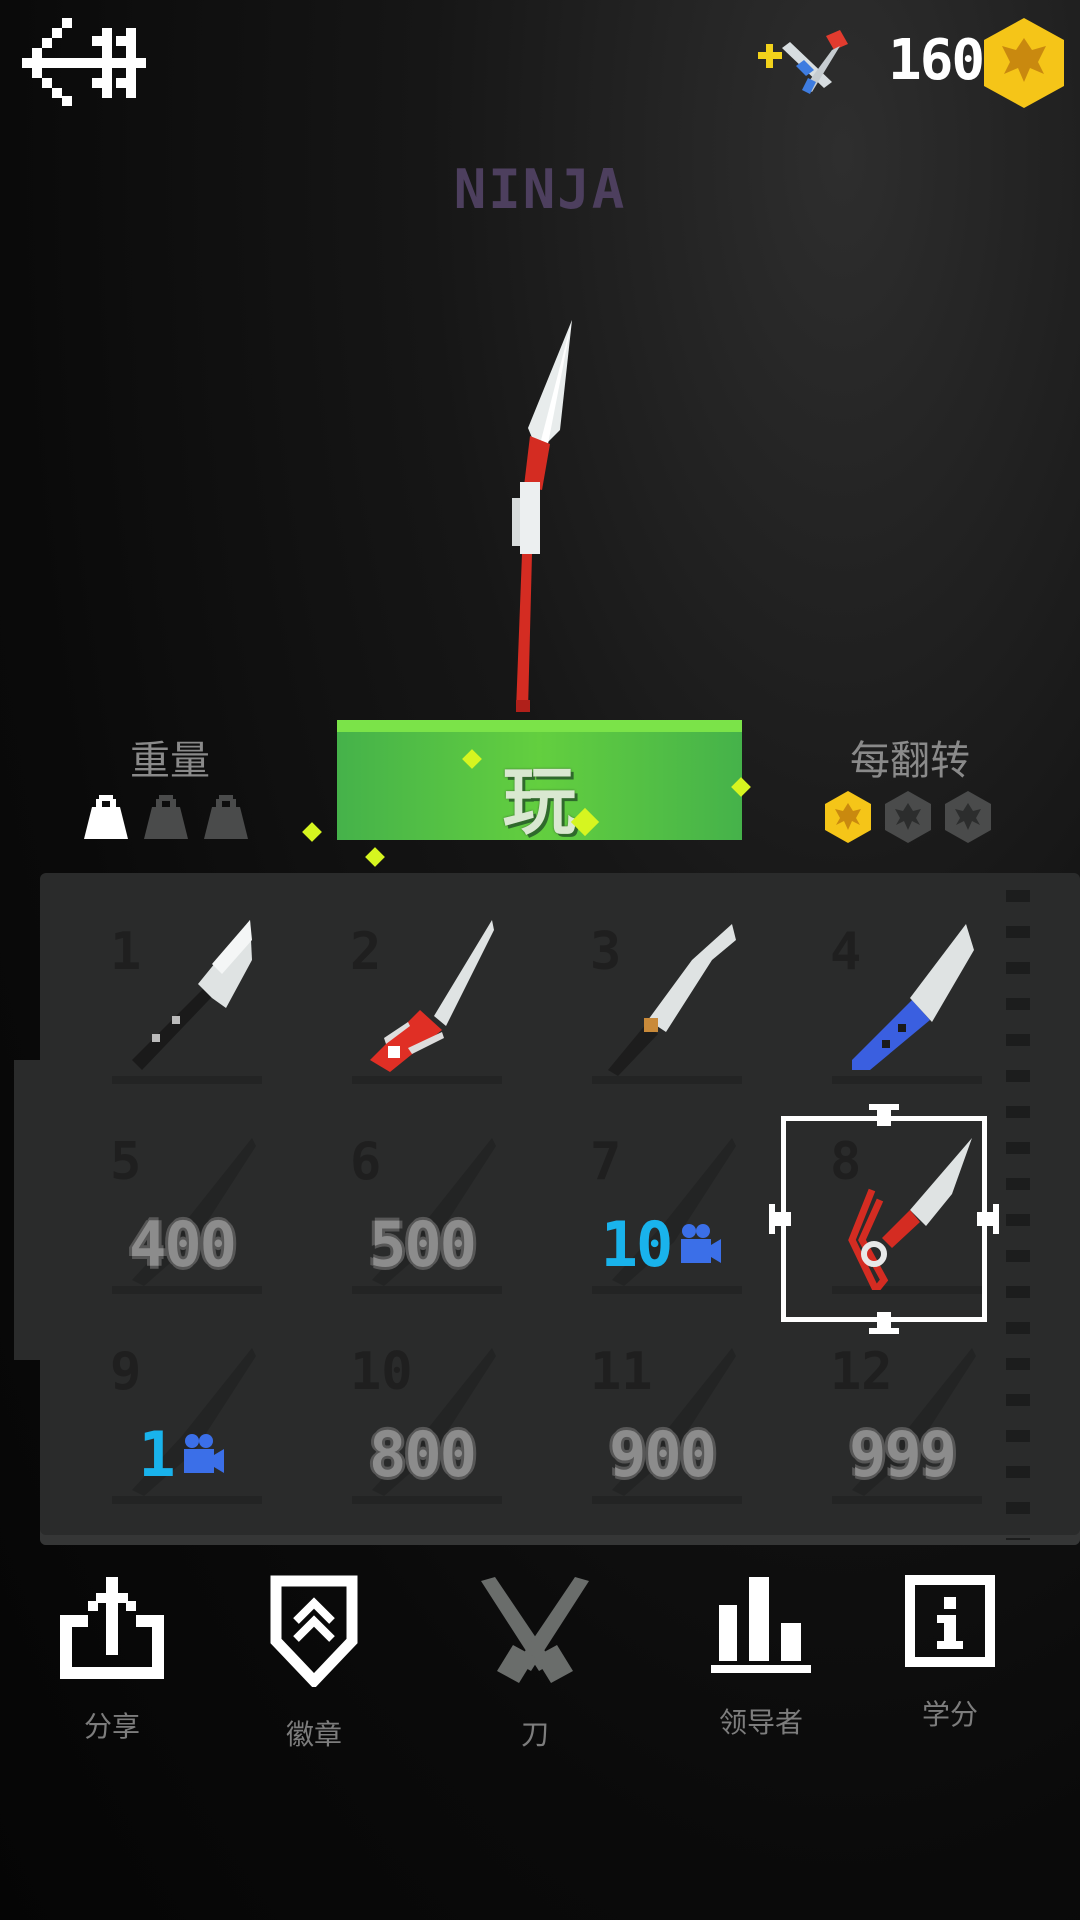  I want to click on knife-name: NINJA, so click(540, 189).